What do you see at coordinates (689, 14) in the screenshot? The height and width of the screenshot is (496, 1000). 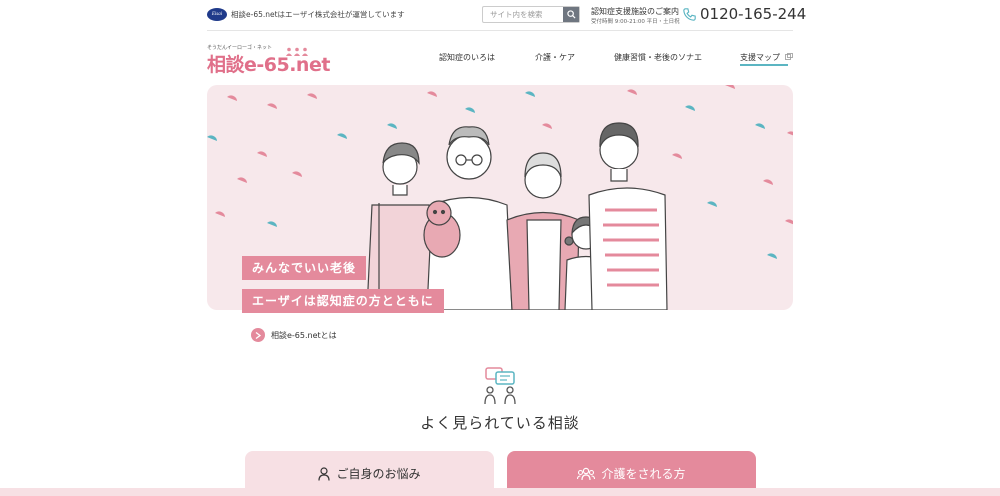 I see `phone-icon` at bounding box center [689, 14].